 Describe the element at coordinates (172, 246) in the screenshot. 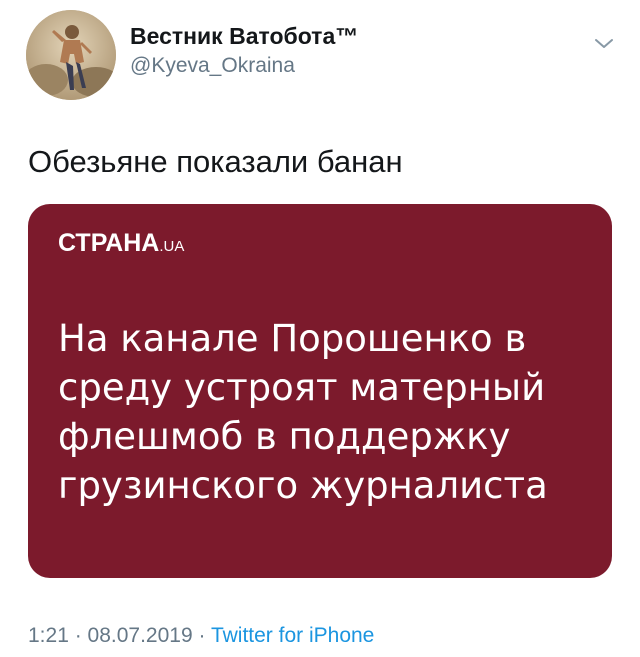

I see `logo-suffix-text: .UA` at that location.